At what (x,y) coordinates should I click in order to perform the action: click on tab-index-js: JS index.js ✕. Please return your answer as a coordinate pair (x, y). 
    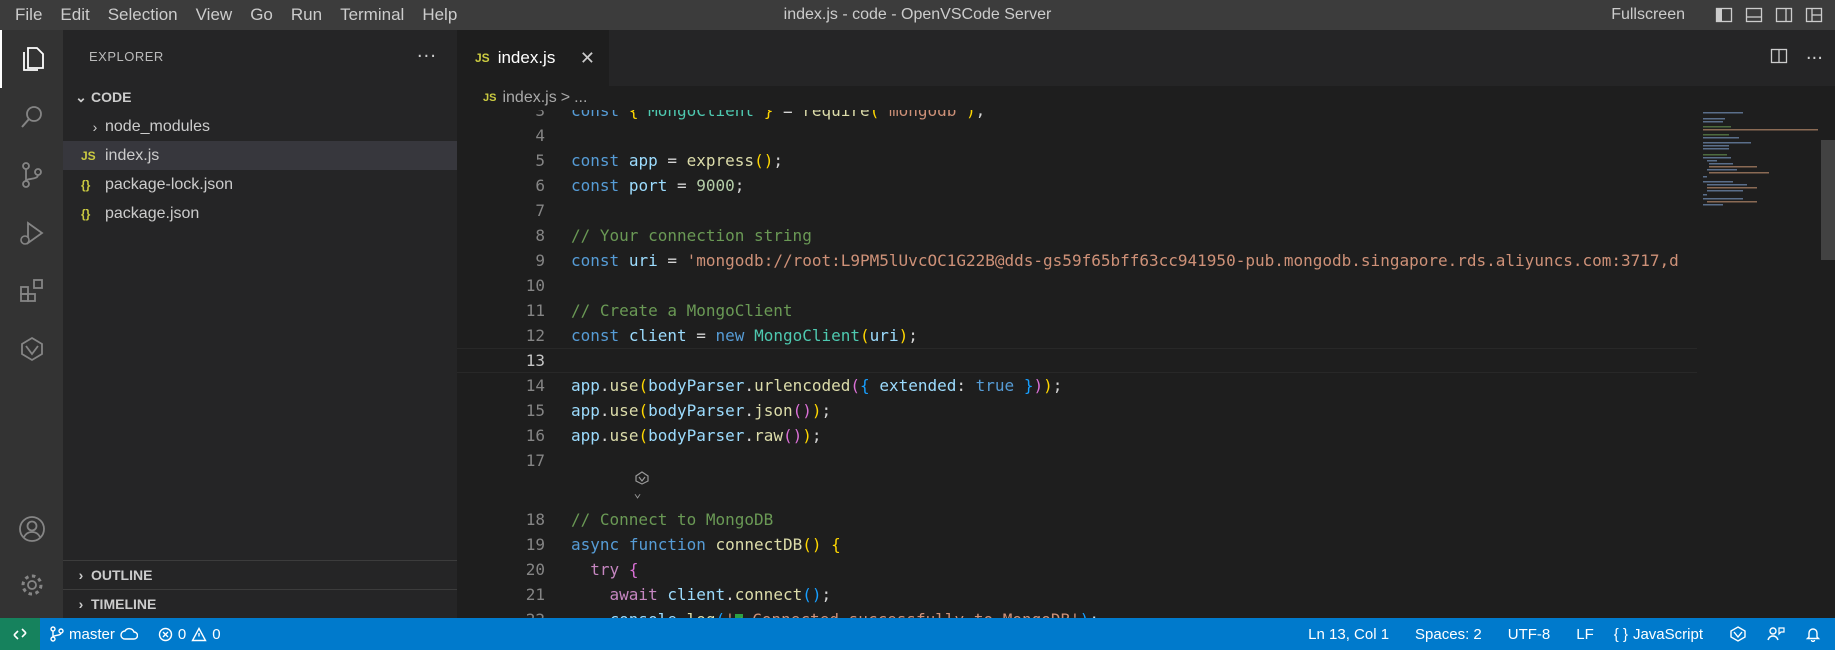
    Looking at the image, I should click on (533, 58).